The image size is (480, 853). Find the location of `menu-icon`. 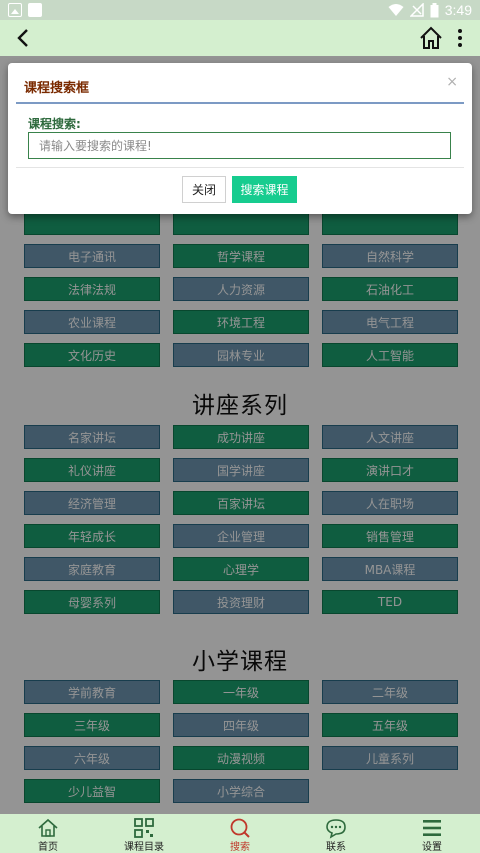

menu-icon is located at coordinates (432, 828).